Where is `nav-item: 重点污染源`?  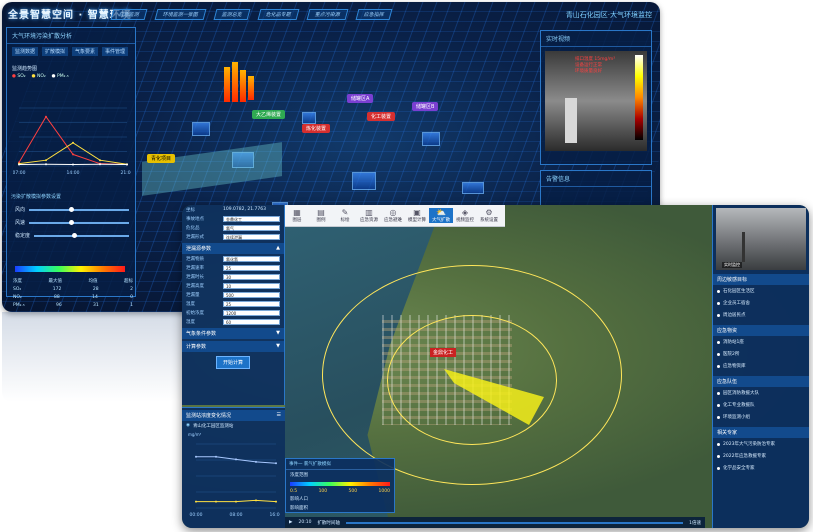
nav-item: 重点污染源 is located at coordinates (327, 14).